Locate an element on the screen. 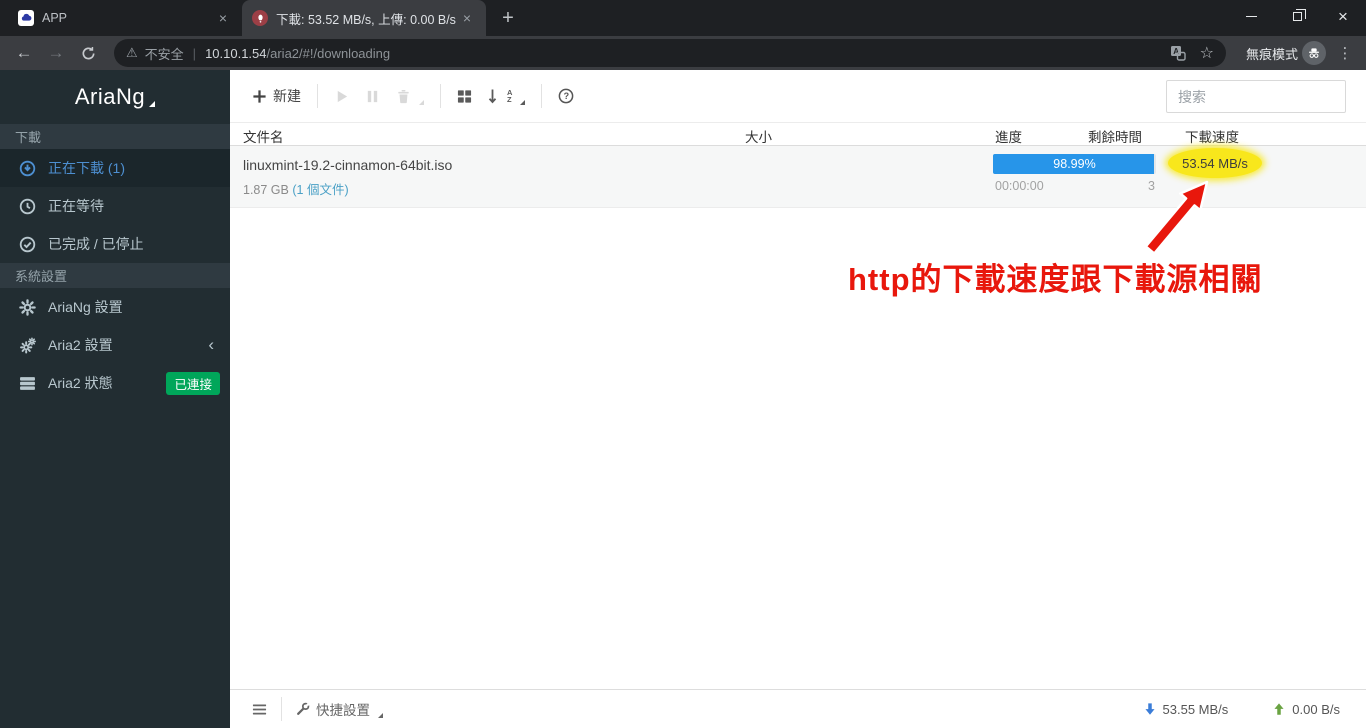 Image resolution: width=1366 pixels, height=728 pixels. sidebar-item-label: 已完成 / 已停止 is located at coordinates (96, 244).